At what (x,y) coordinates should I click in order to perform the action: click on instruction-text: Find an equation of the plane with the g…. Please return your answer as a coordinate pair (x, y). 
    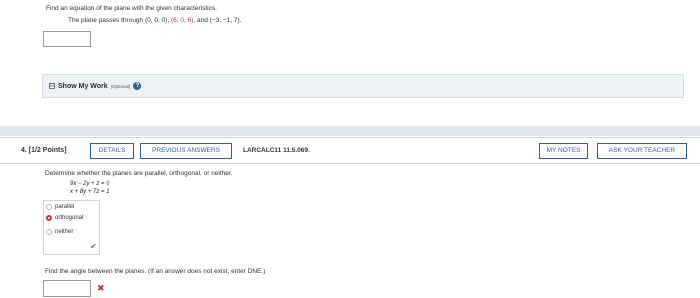
    Looking at the image, I should click on (131, 8).